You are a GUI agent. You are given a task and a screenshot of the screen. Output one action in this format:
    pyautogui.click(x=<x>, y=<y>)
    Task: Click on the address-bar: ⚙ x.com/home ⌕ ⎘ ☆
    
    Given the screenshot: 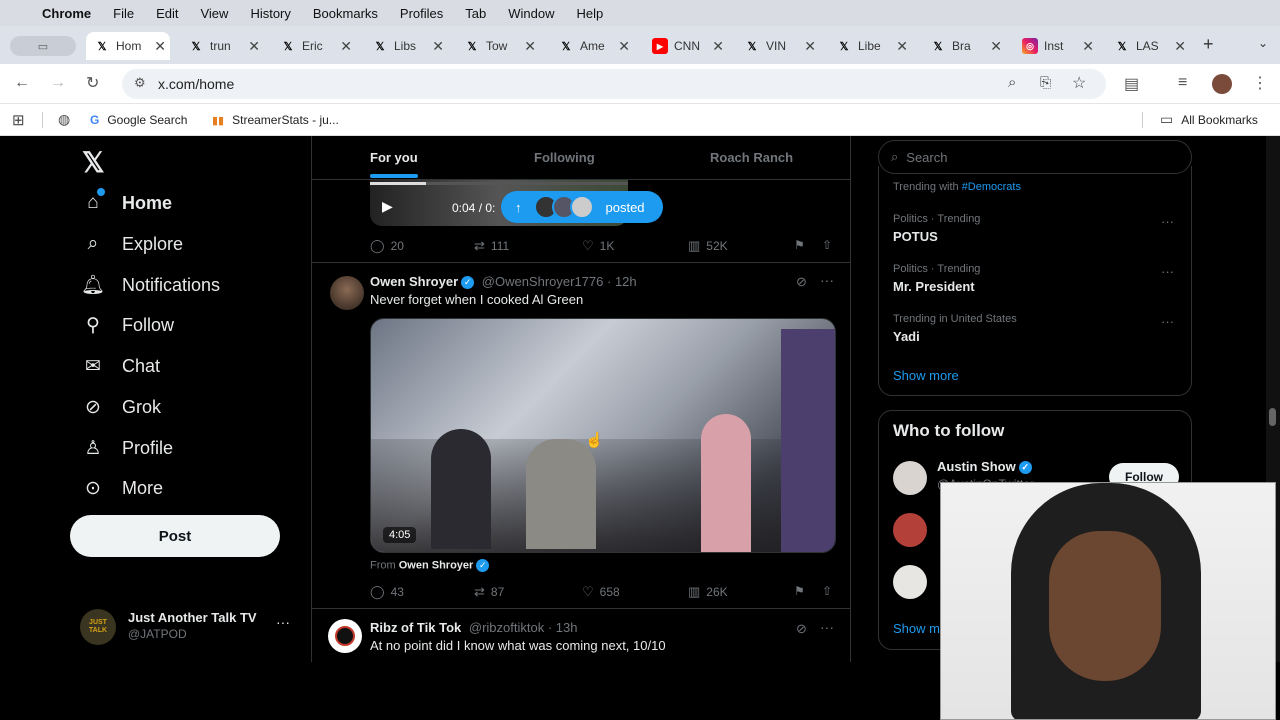 What is the action you would take?
    pyautogui.click(x=614, y=84)
    